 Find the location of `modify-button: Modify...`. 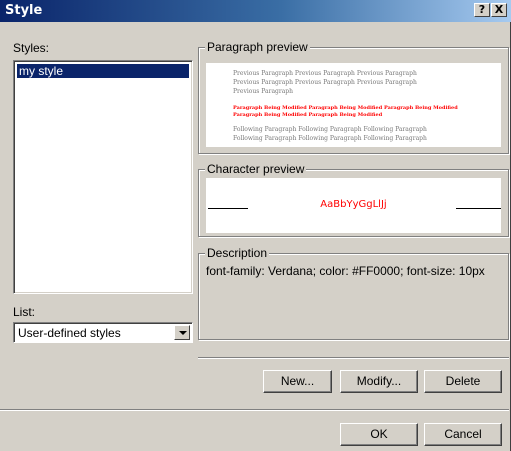

modify-button: Modify... is located at coordinates (379, 381).